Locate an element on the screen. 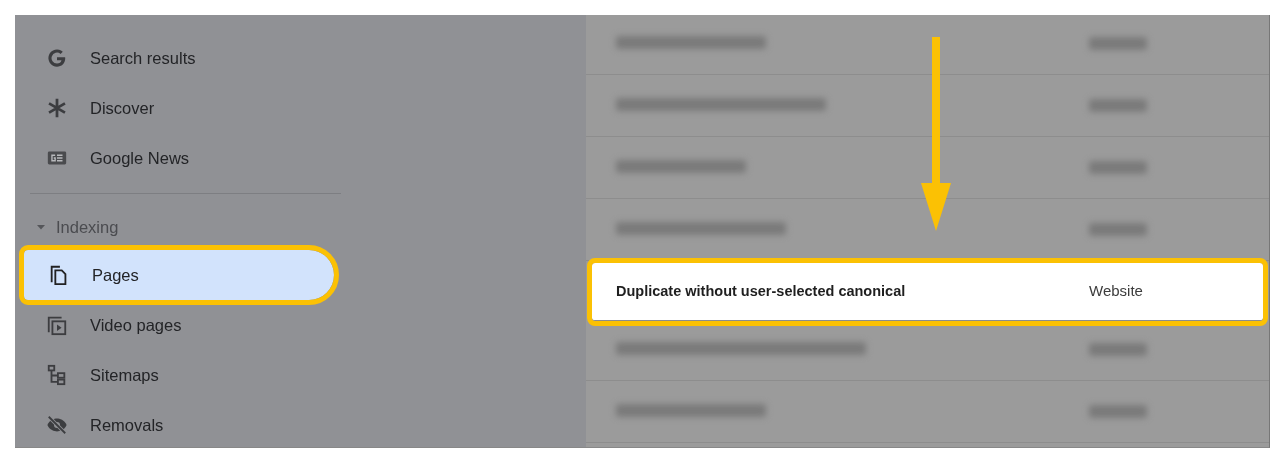 The image size is (1286, 464). hidden-eye-icon is located at coordinates (57, 425).